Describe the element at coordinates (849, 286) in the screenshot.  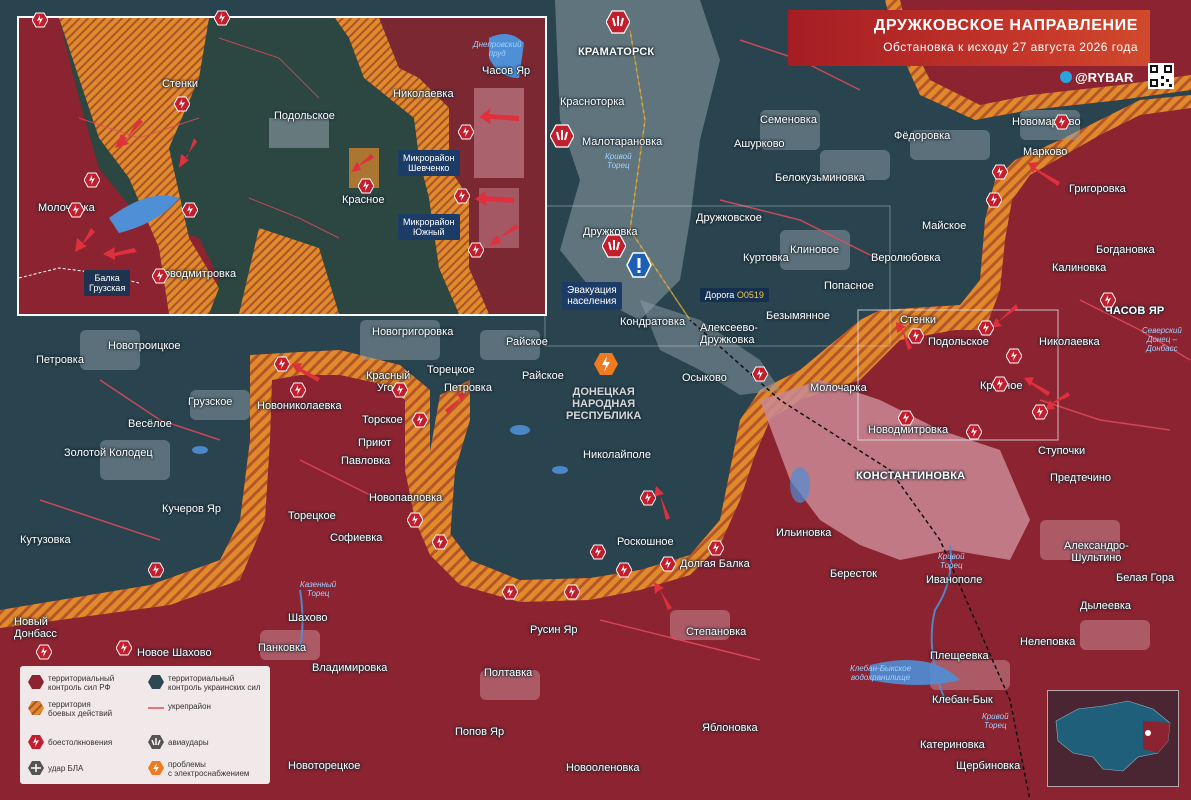
I see `town-popasnoe: Попасное` at that location.